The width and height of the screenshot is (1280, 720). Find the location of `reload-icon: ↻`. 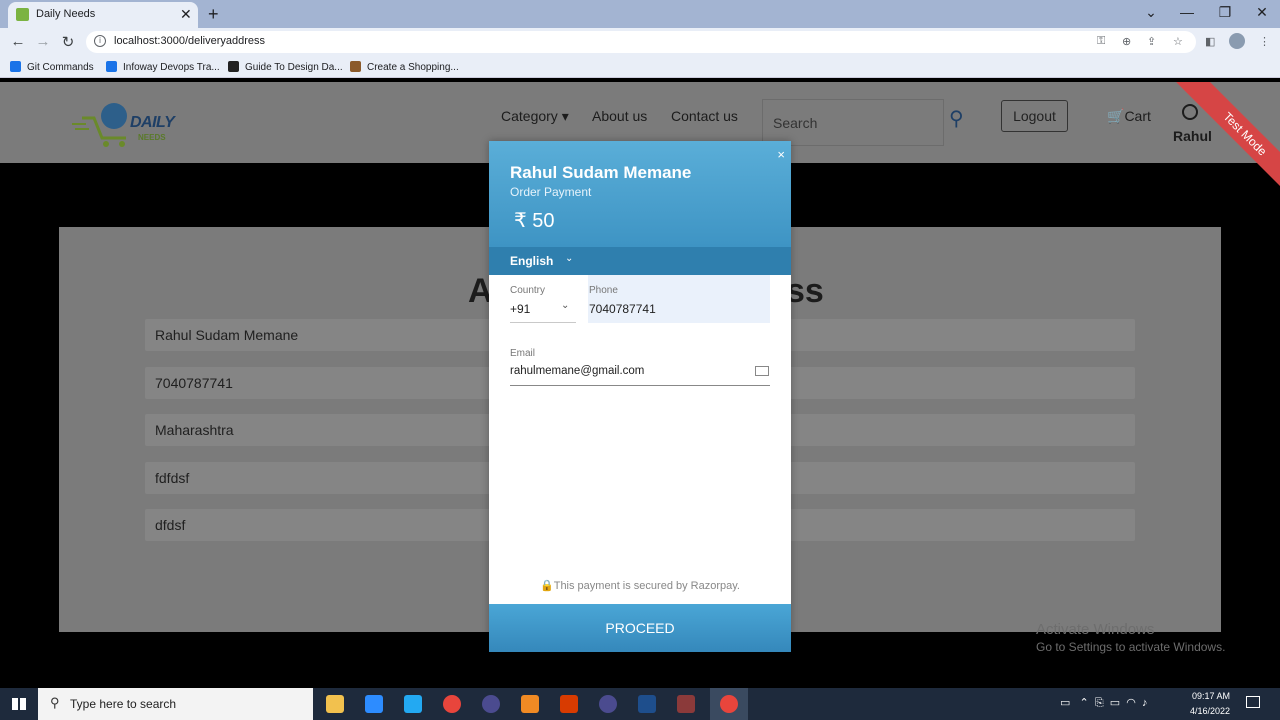

reload-icon: ↻ is located at coordinates (68, 42).